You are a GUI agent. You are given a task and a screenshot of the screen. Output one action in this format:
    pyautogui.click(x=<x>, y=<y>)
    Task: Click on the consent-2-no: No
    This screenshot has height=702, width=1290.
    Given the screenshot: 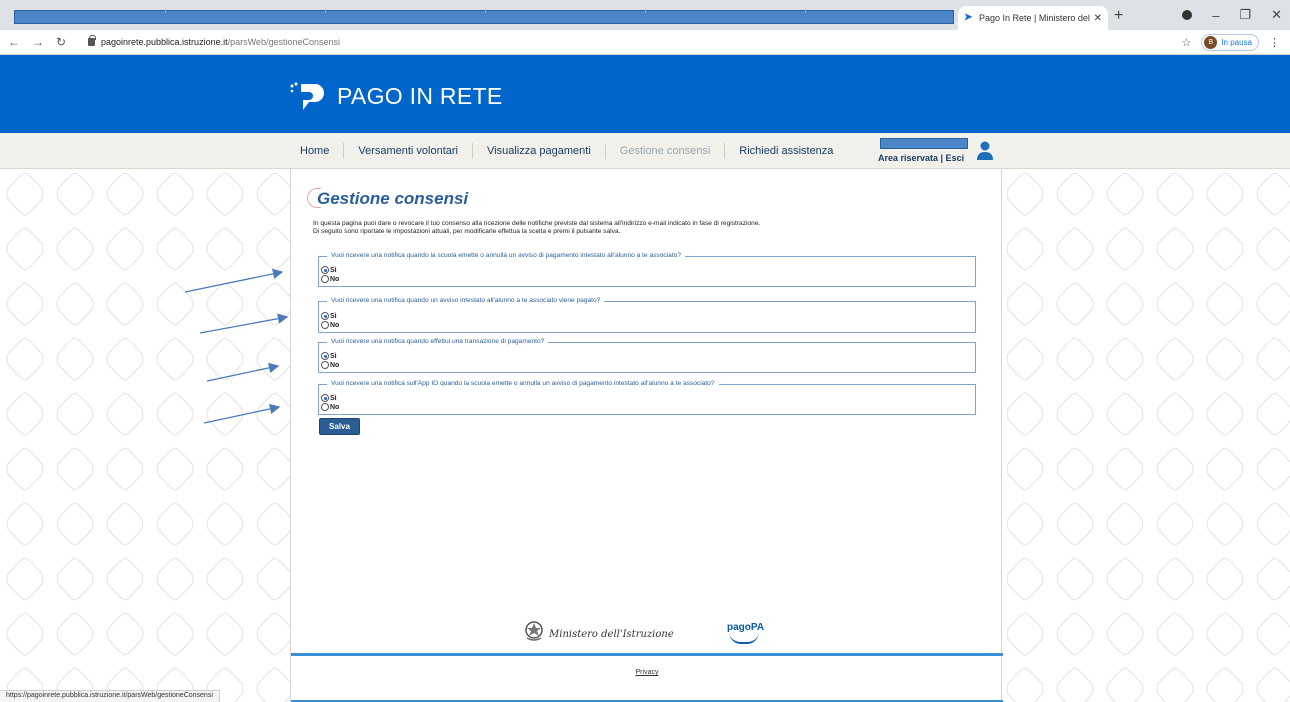 What is the action you would take?
    pyautogui.click(x=330, y=325)
    